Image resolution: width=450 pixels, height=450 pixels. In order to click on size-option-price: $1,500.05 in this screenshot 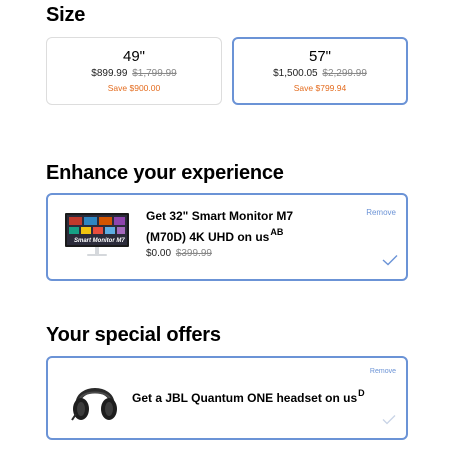, I will do `click(295, 73)`.